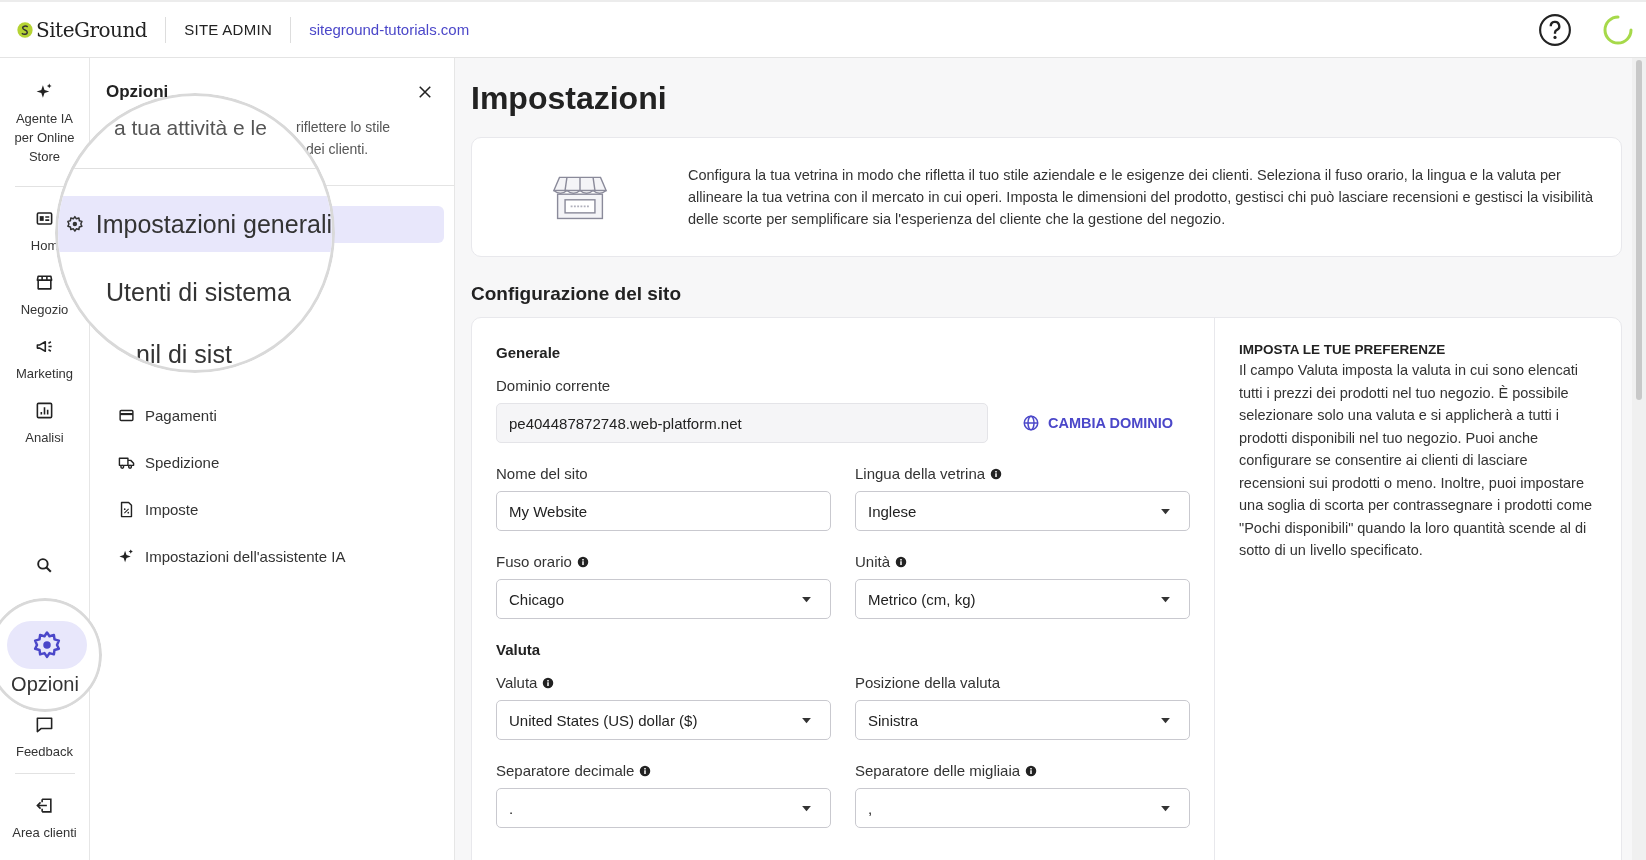 This screenshot has width=1646, height=860. Describe the element at coordinates (1098, 423) in the screenshot. I see `change-domain-button: CAMBIA DOMINIO` at that location.